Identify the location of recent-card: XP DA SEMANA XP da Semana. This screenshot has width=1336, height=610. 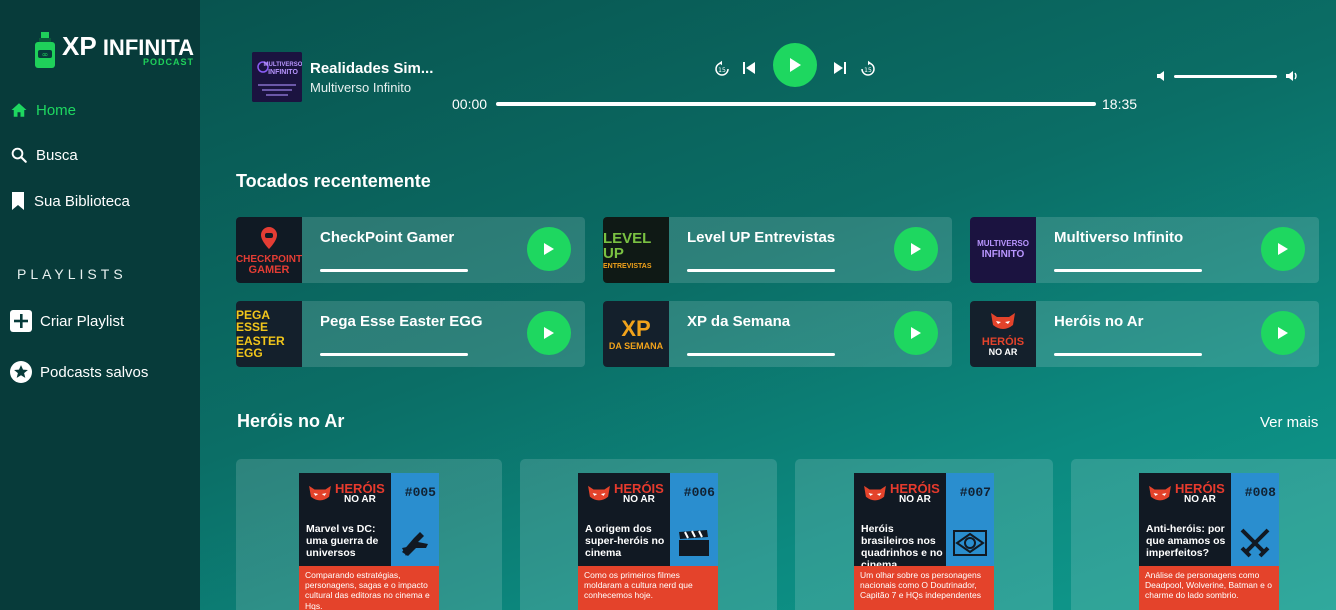
(777, 334).